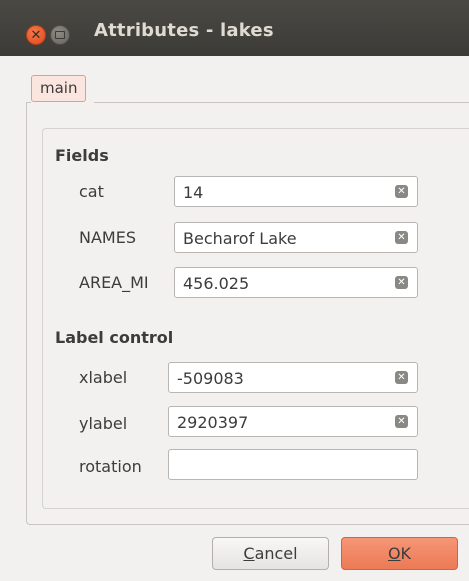 The width and height of the screenshot is (469, 581). Describe the element at coordinates (216, 283) in the screenshot. I see `area-mi-input-value: 456.025` at that location.